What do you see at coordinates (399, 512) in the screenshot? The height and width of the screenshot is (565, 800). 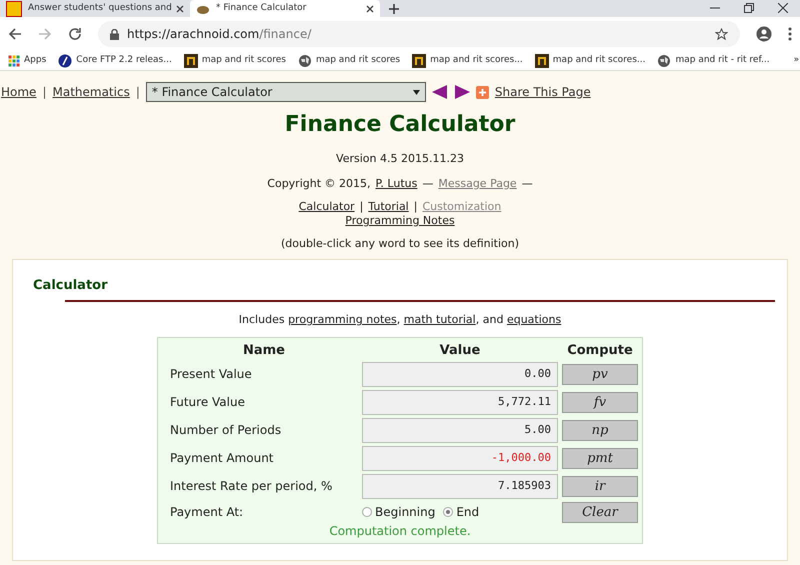 I see `radio-option: Beginning` at bounding box center [399, 512].